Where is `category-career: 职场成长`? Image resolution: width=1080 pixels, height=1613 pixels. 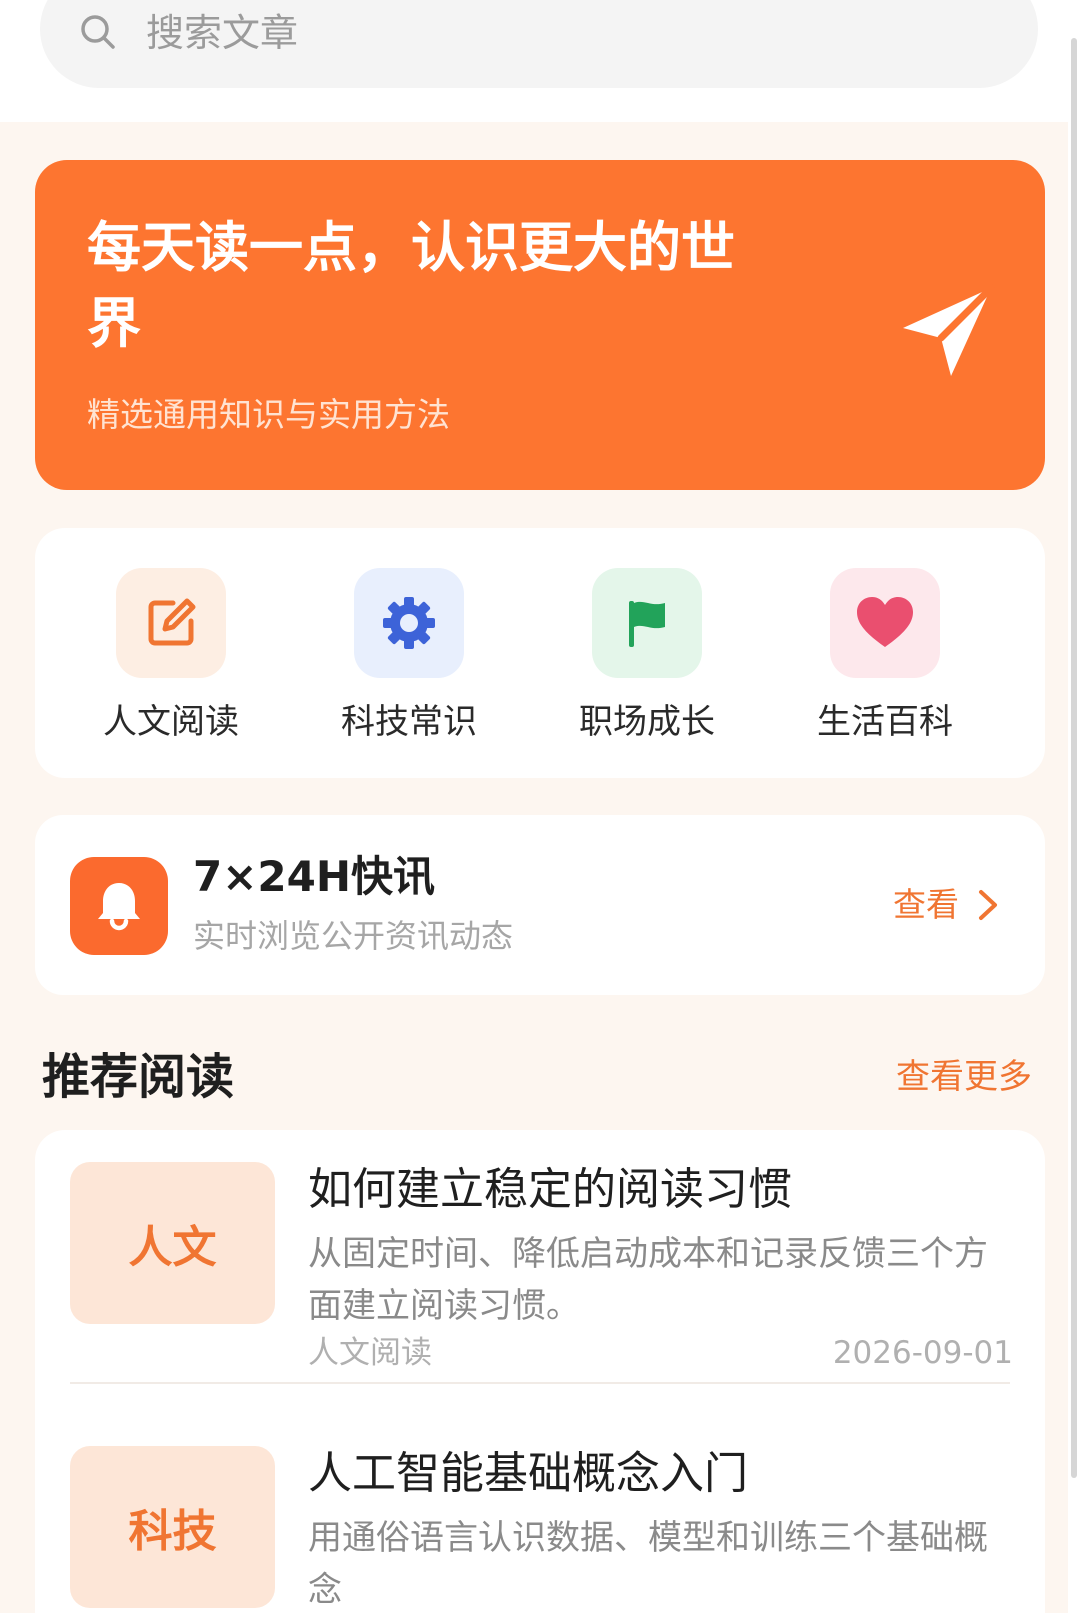 category-career: 职场成长 is located at coordinates (649, 658).